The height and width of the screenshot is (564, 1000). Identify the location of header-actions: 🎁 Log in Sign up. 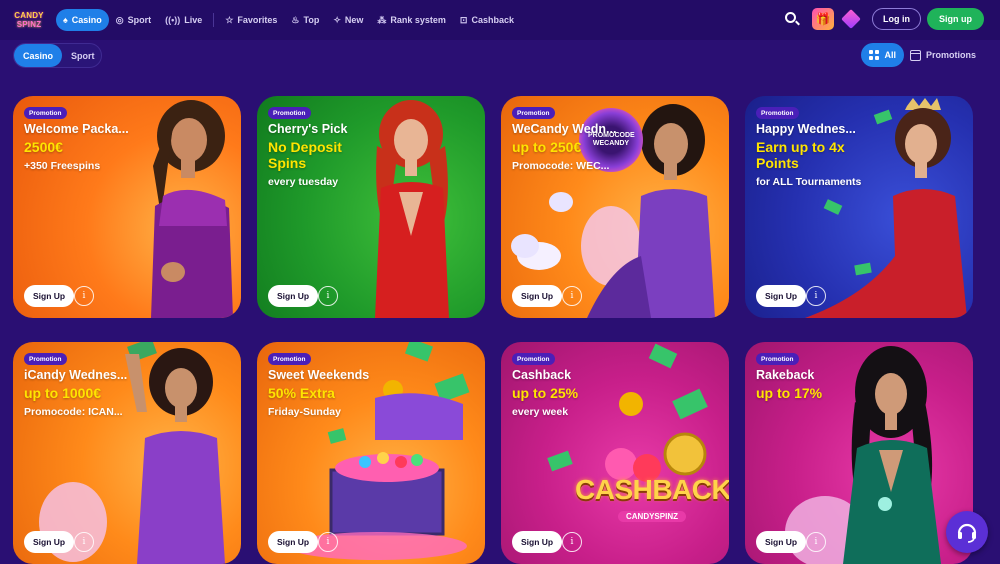
(884, 19).